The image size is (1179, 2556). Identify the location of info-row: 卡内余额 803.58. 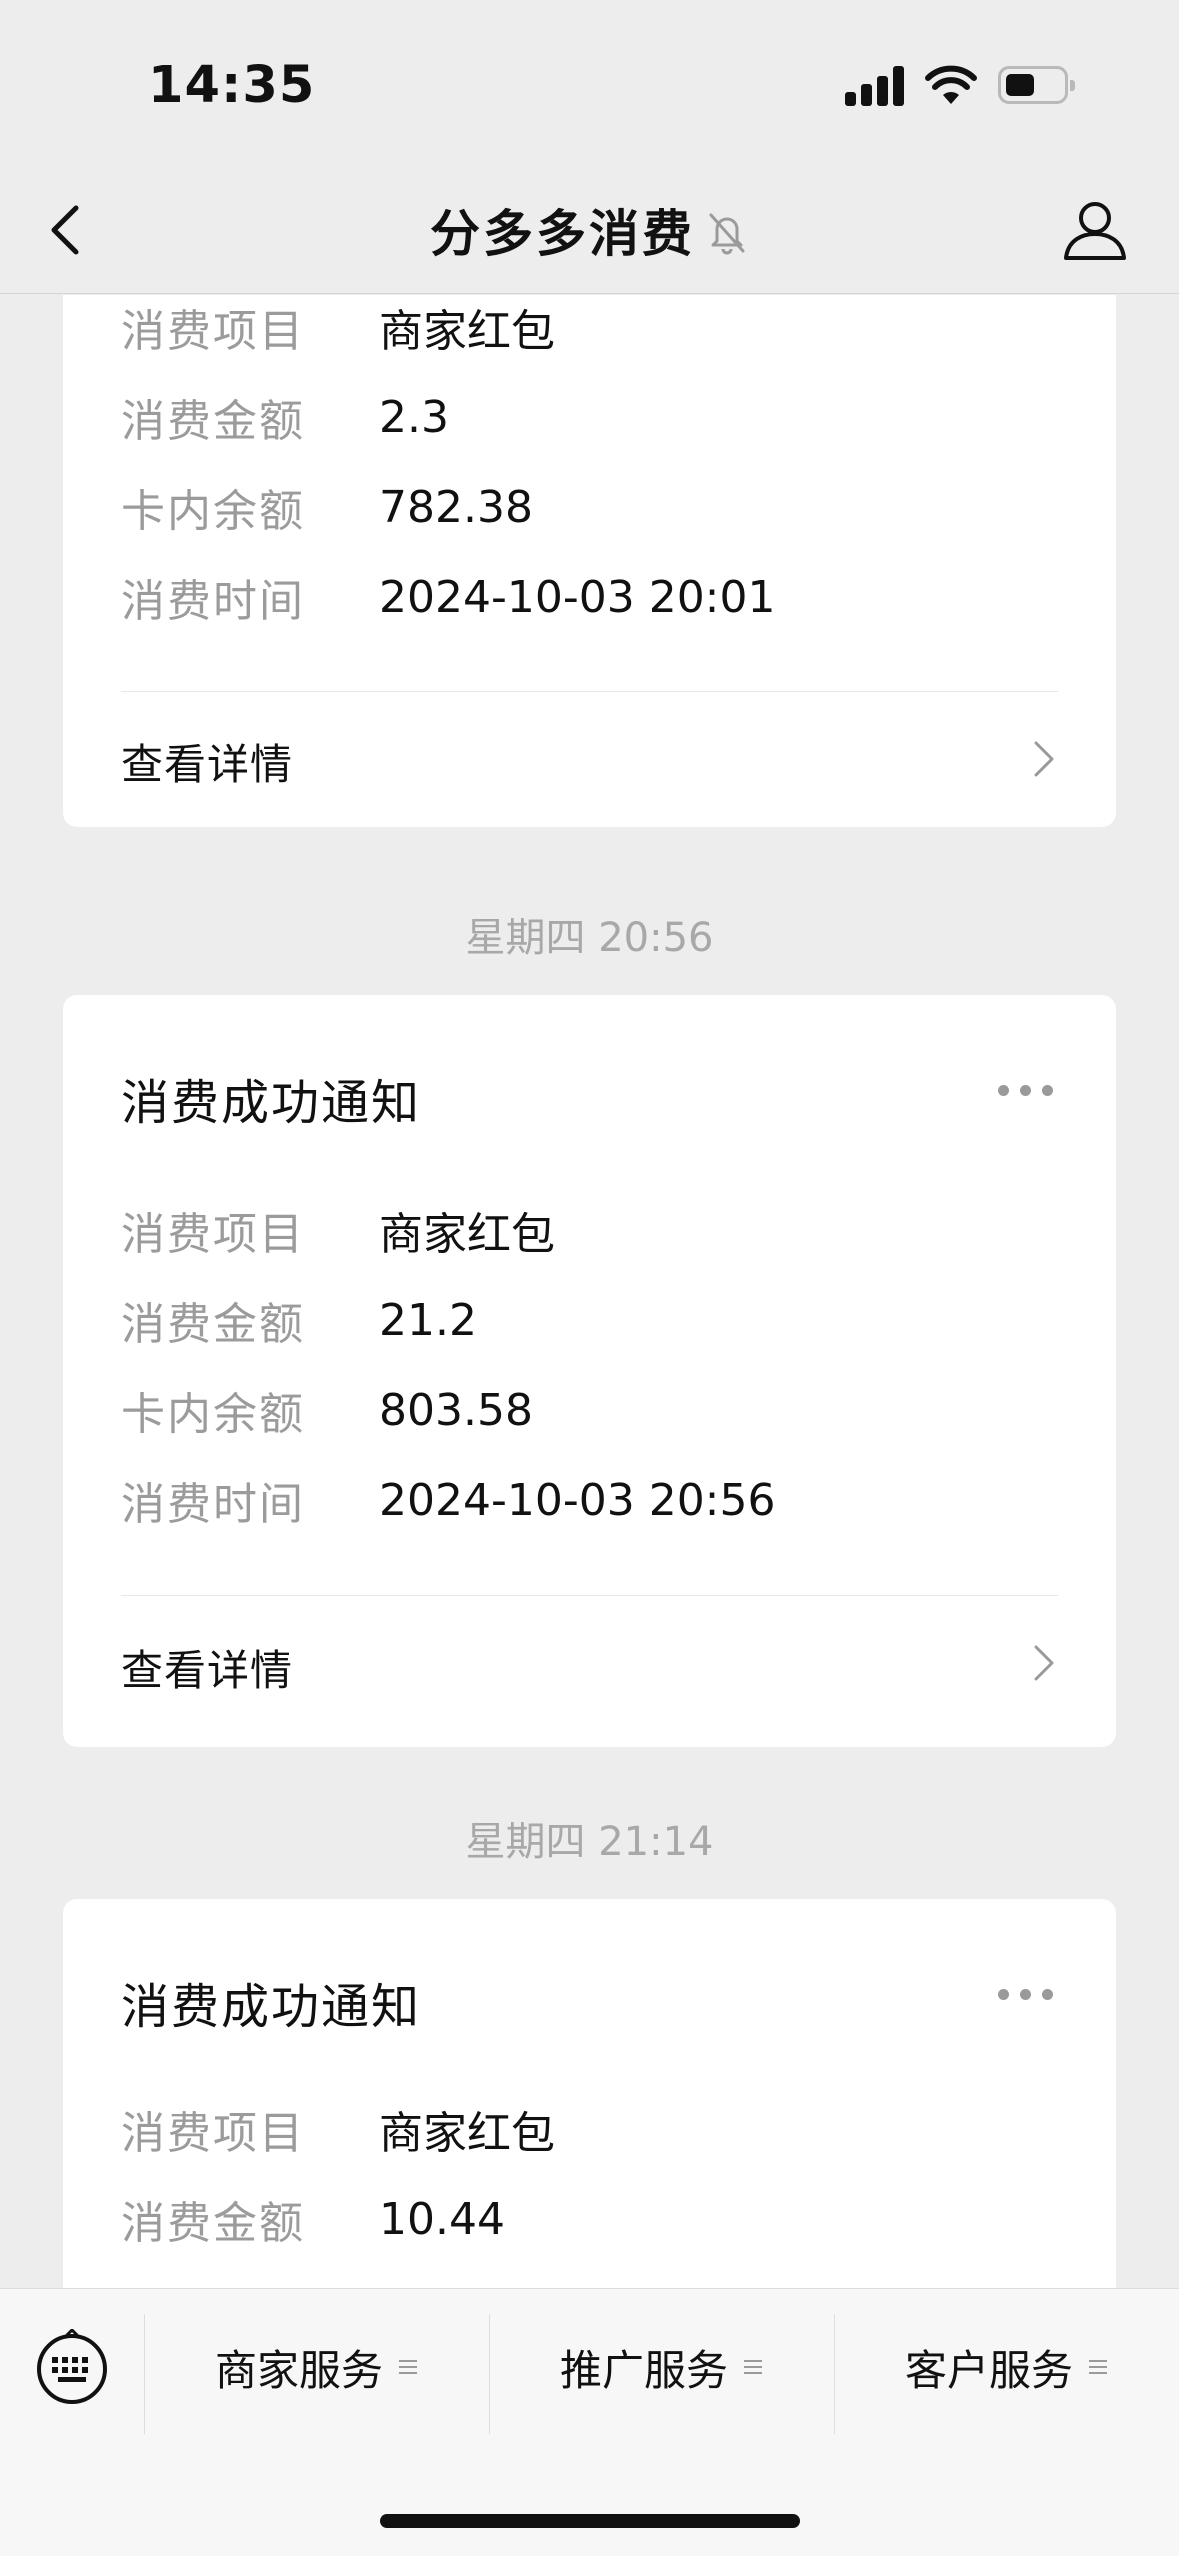
(327, 1410).